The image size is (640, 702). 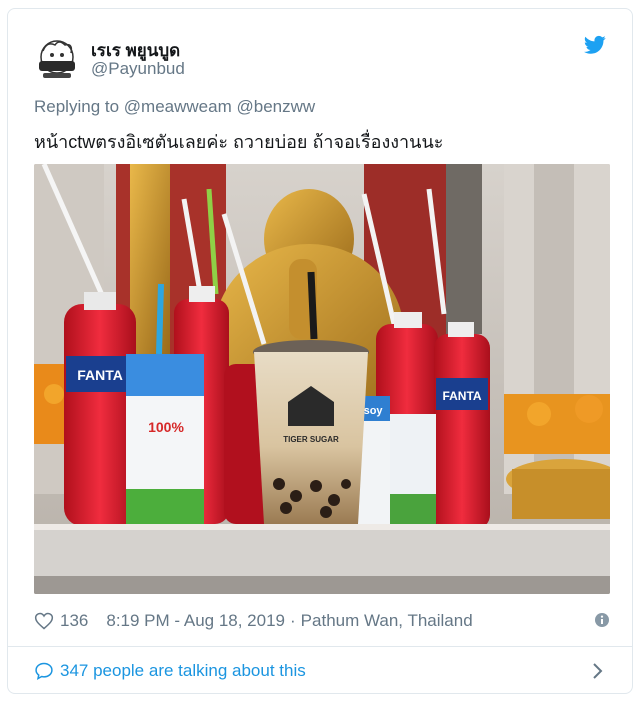 What do you see at coordinates (77, 106) in the screenshot?
I see `replying-label: Replying to` at bounding box center [77, 106].